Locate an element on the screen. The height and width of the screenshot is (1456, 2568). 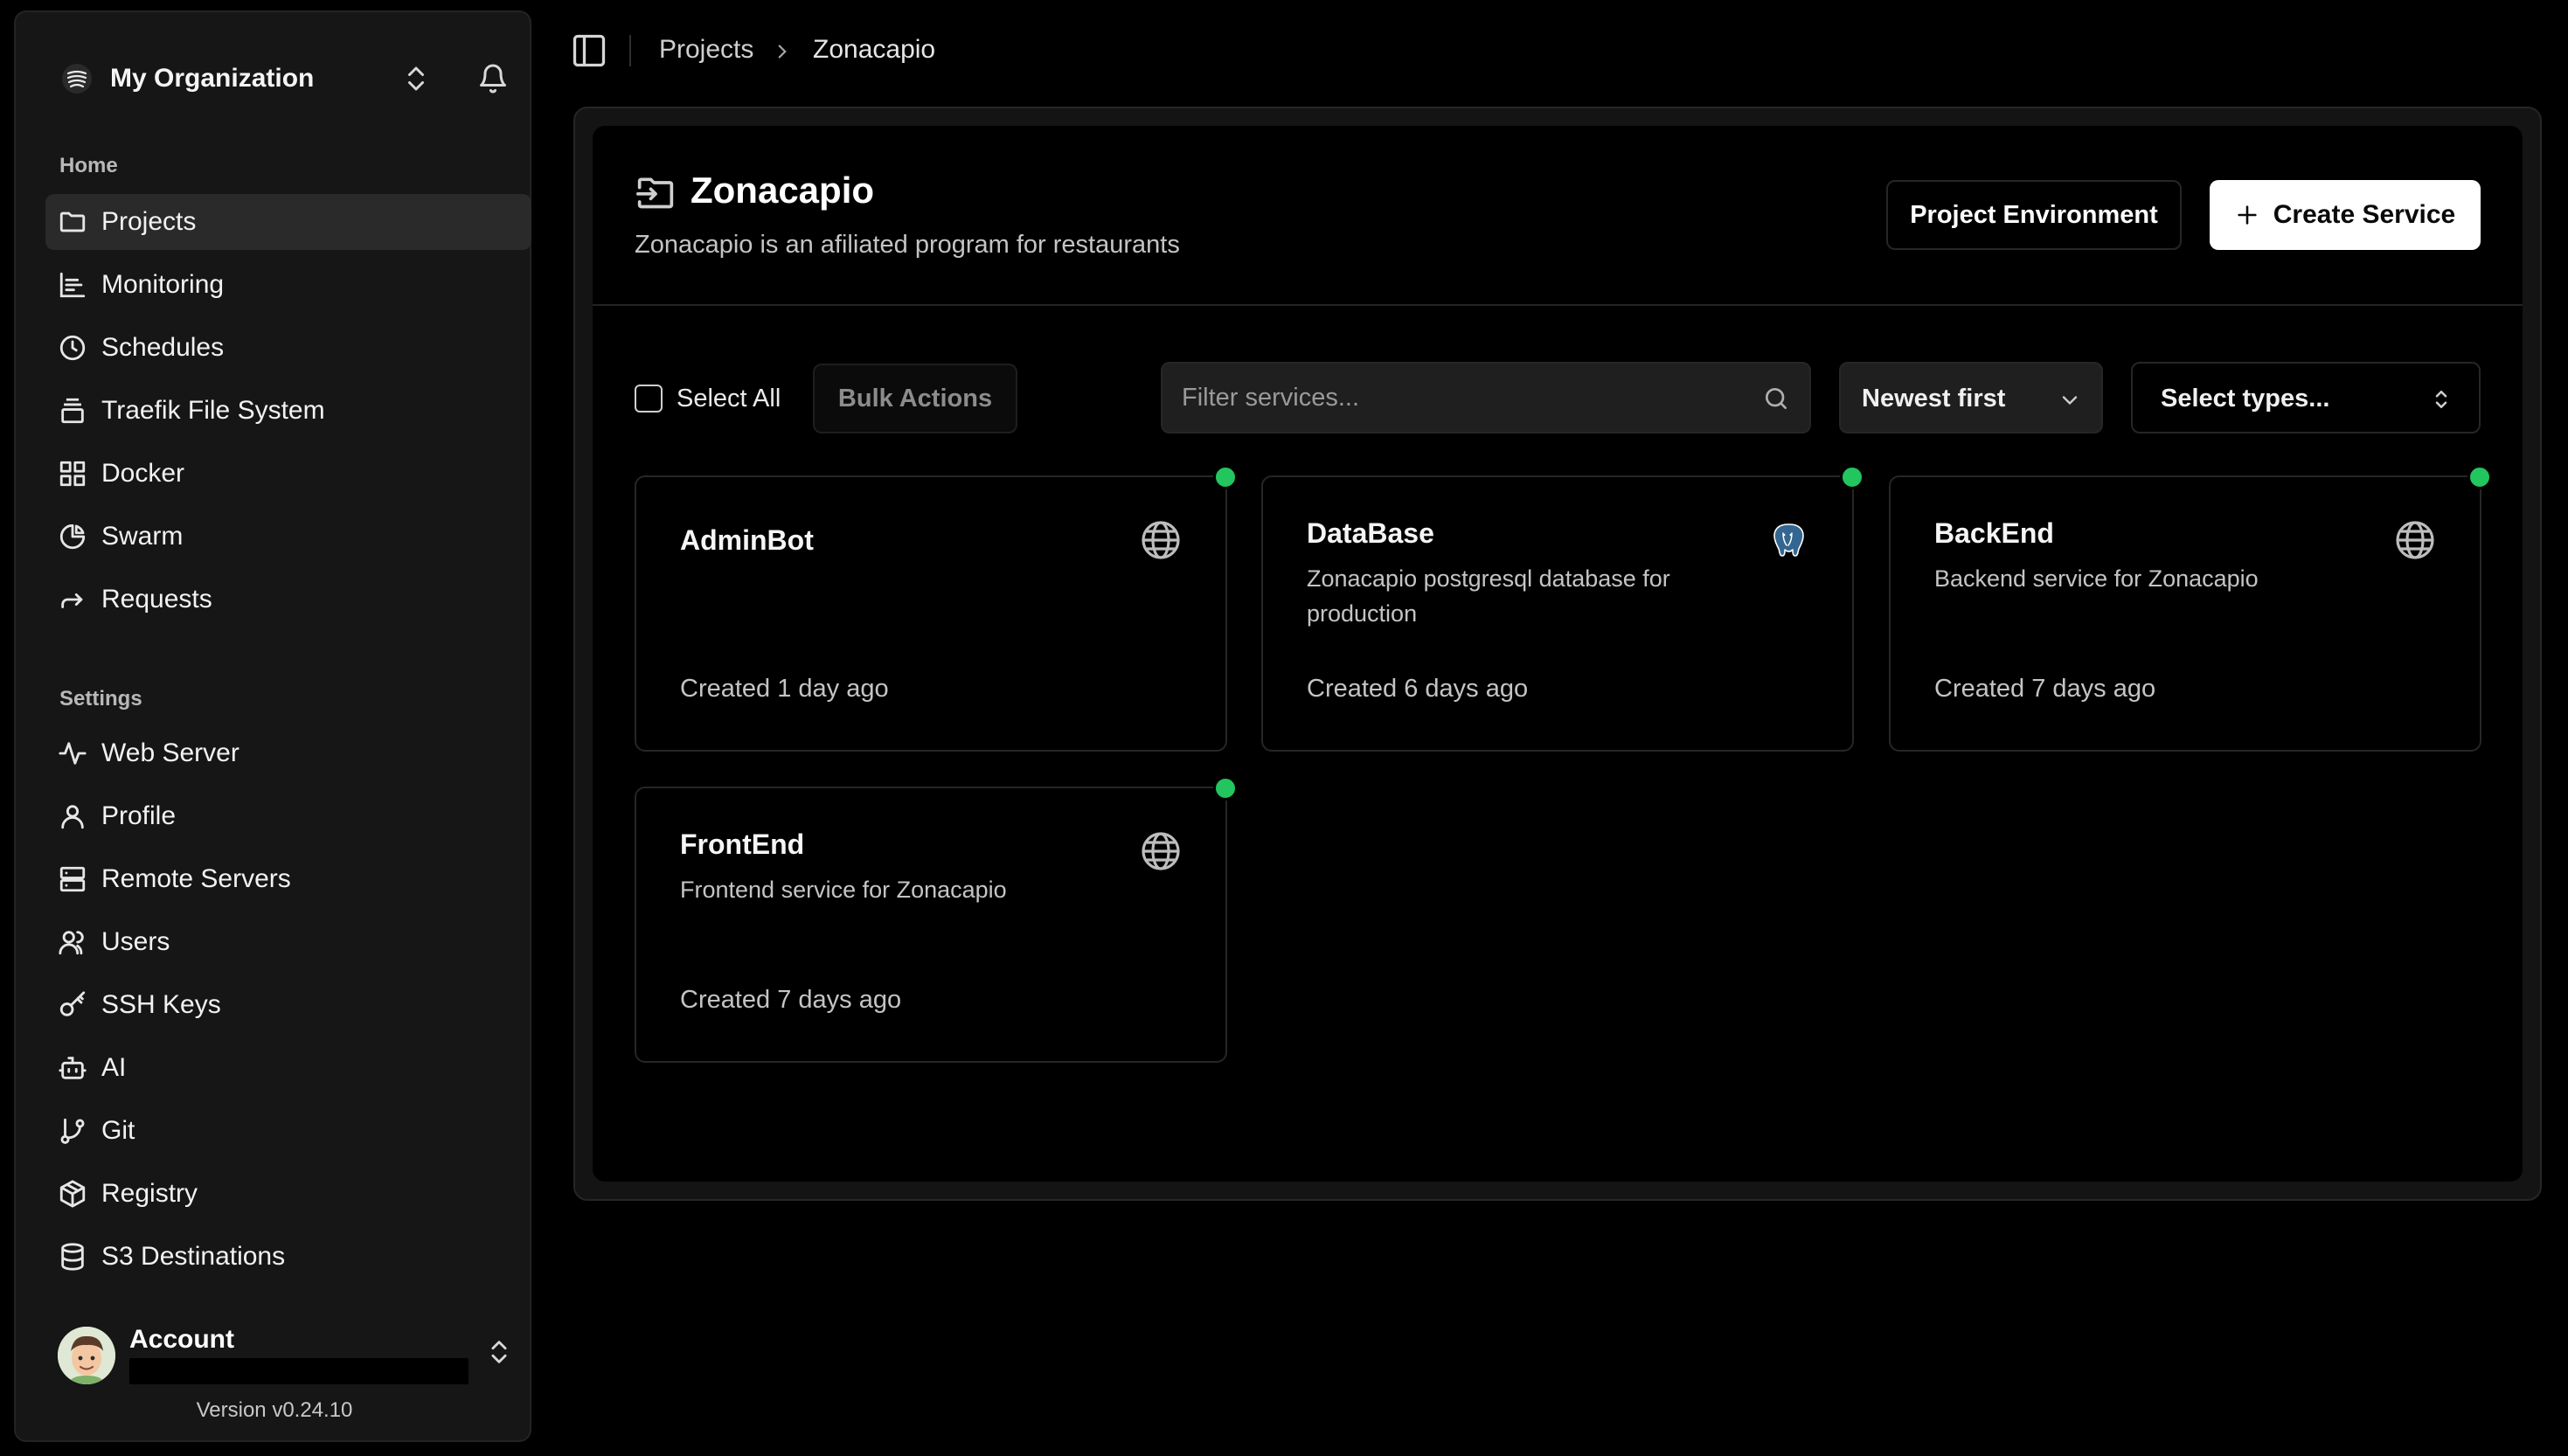
plus-icon is located at coordinates (2247, 215).